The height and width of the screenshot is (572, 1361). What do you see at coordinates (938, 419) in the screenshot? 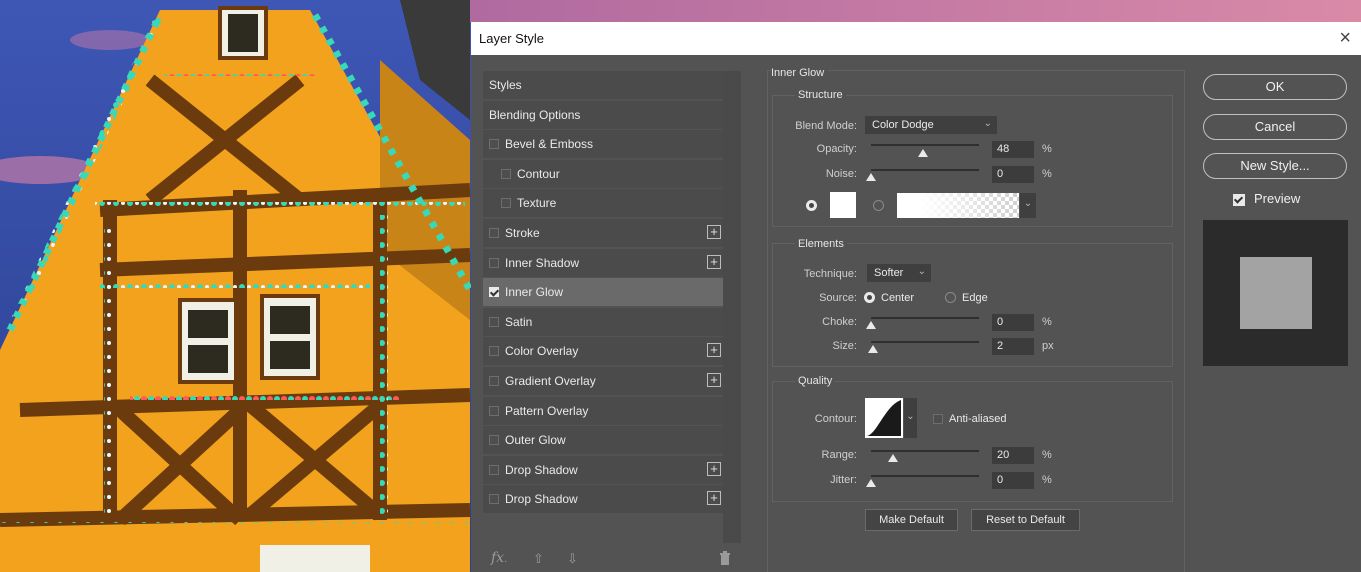
I see `anti-aliased-checkbox` at bounding box center [938, 419].